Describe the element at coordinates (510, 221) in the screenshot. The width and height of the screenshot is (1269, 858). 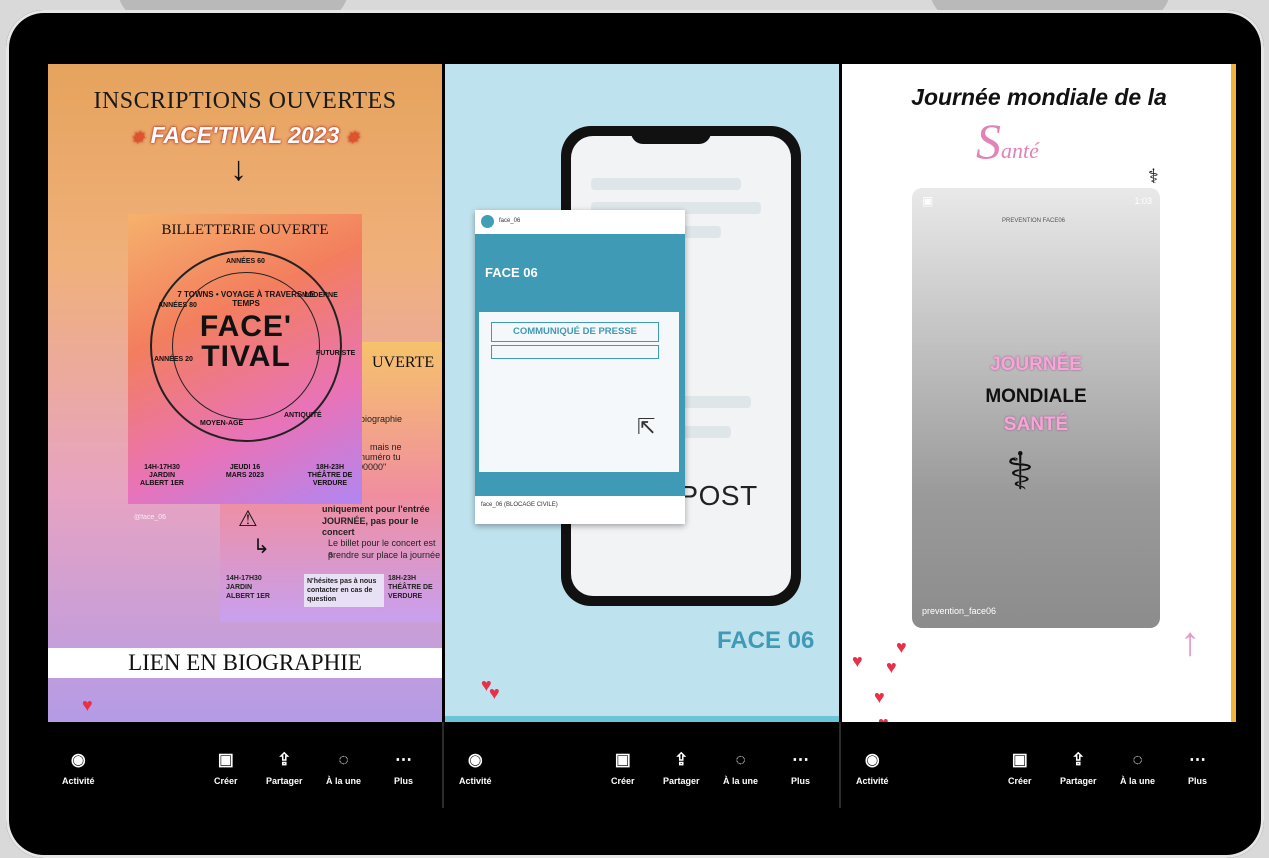
I see `post-card-handle: face_06` at that location.